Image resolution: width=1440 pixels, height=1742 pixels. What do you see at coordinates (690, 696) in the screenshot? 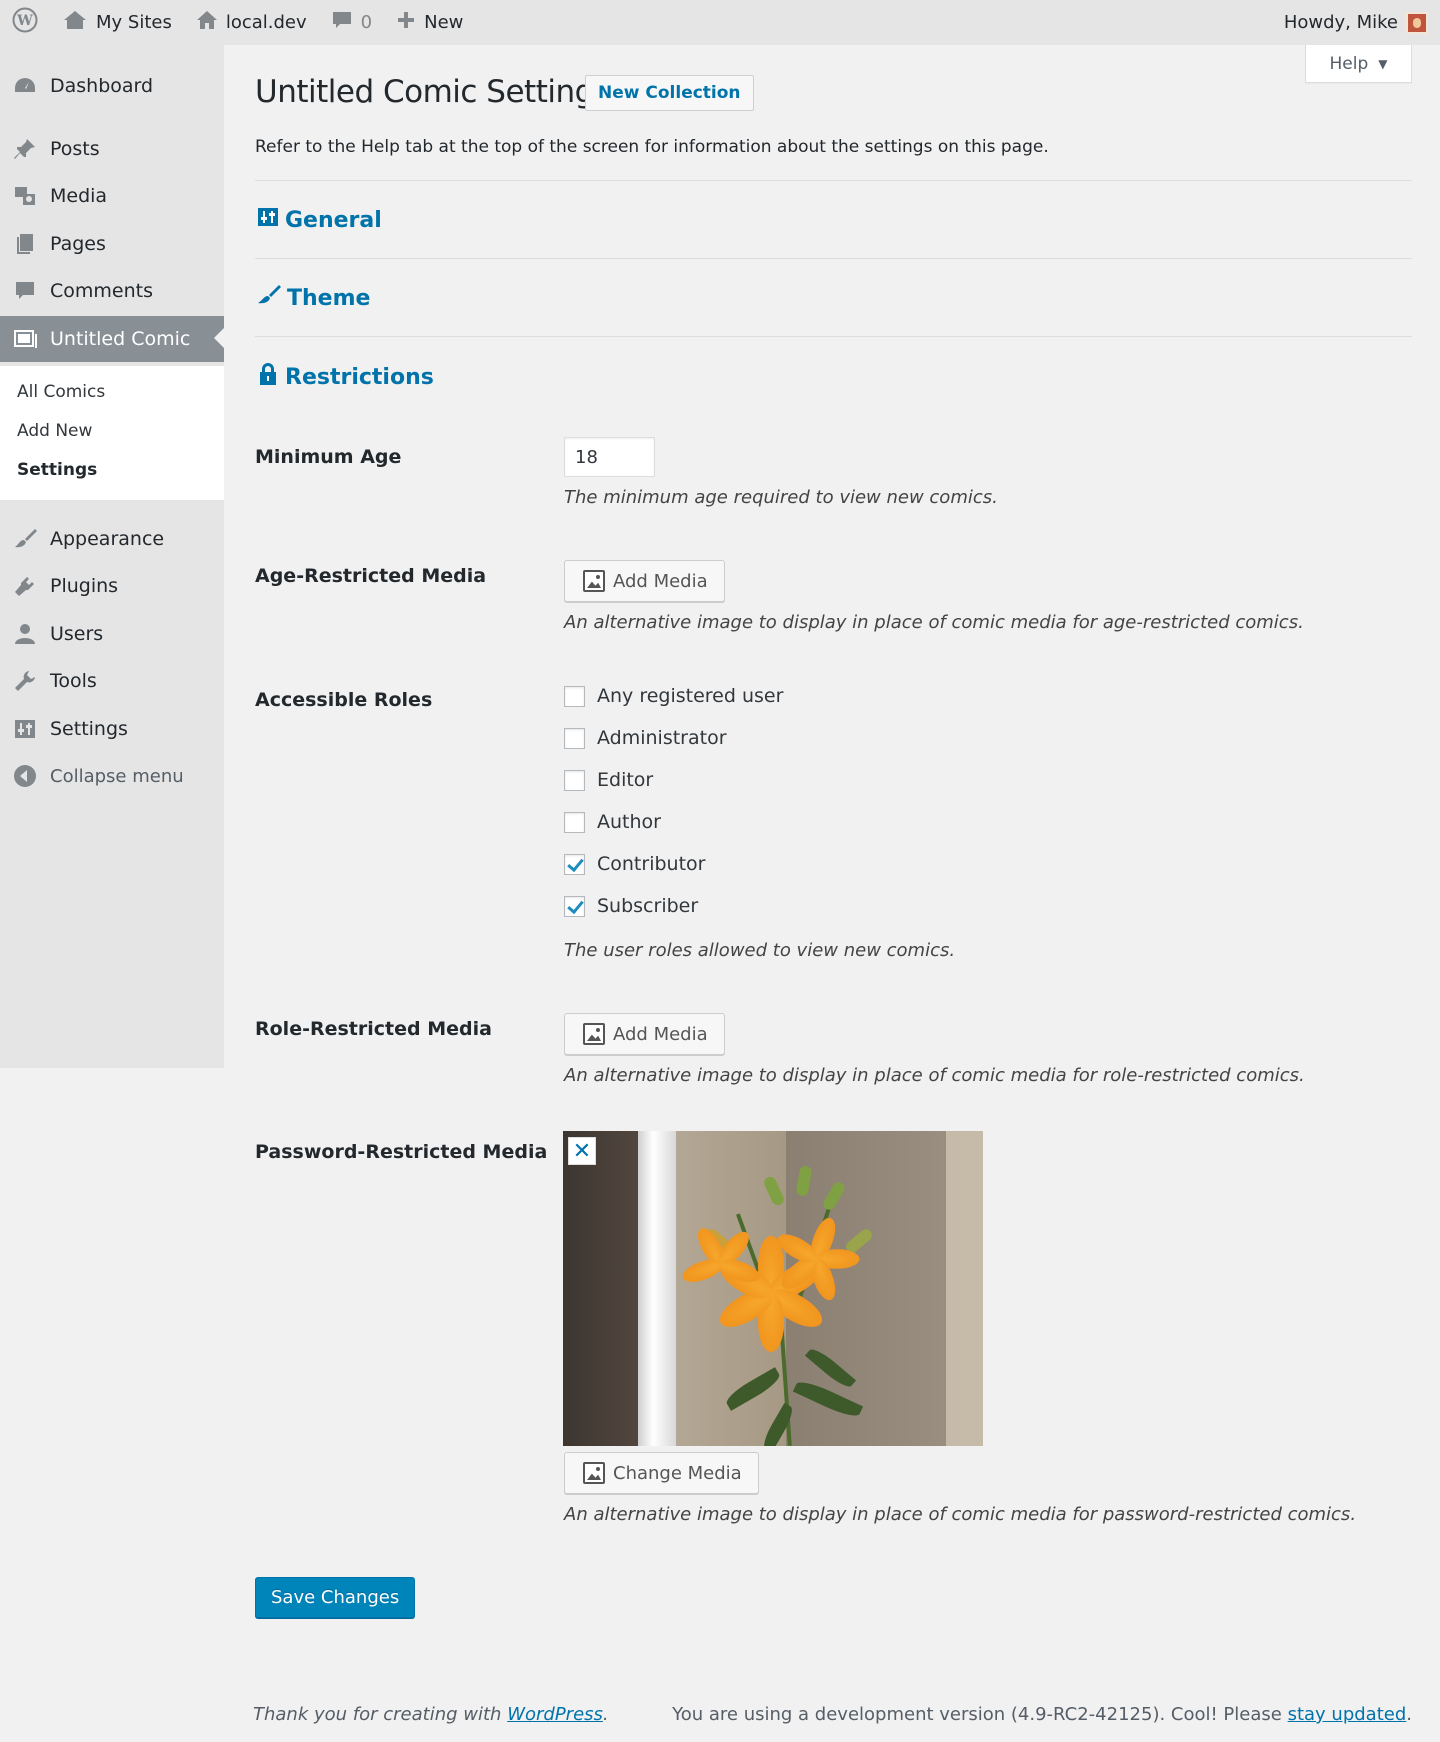
I see `role-checkbox-label: Any registered user` at bounding box center [690, 696].